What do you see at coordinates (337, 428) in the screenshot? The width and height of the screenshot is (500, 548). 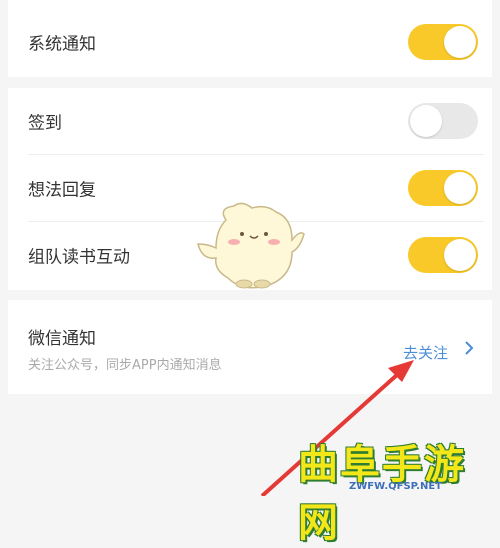 I see `annotation-arrow-icon` at bounding box center [337, 428].